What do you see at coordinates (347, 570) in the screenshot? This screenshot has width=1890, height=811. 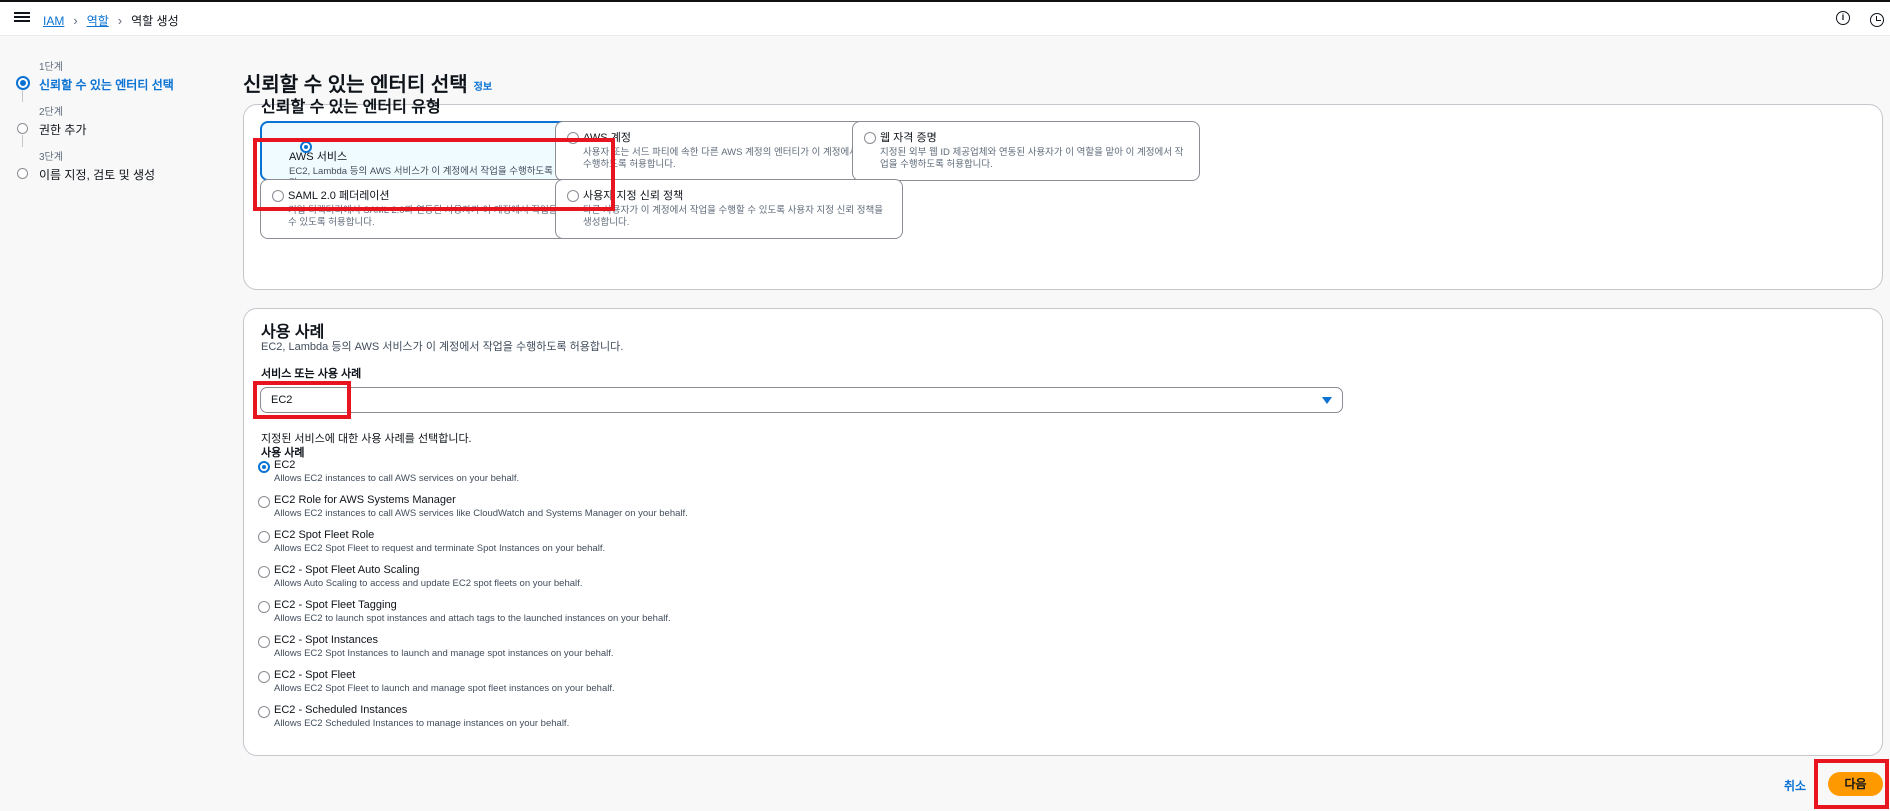 I see `use-case-label: EC2 - Spot Fleet Auto Scaling` at bounding box center [347, 570].